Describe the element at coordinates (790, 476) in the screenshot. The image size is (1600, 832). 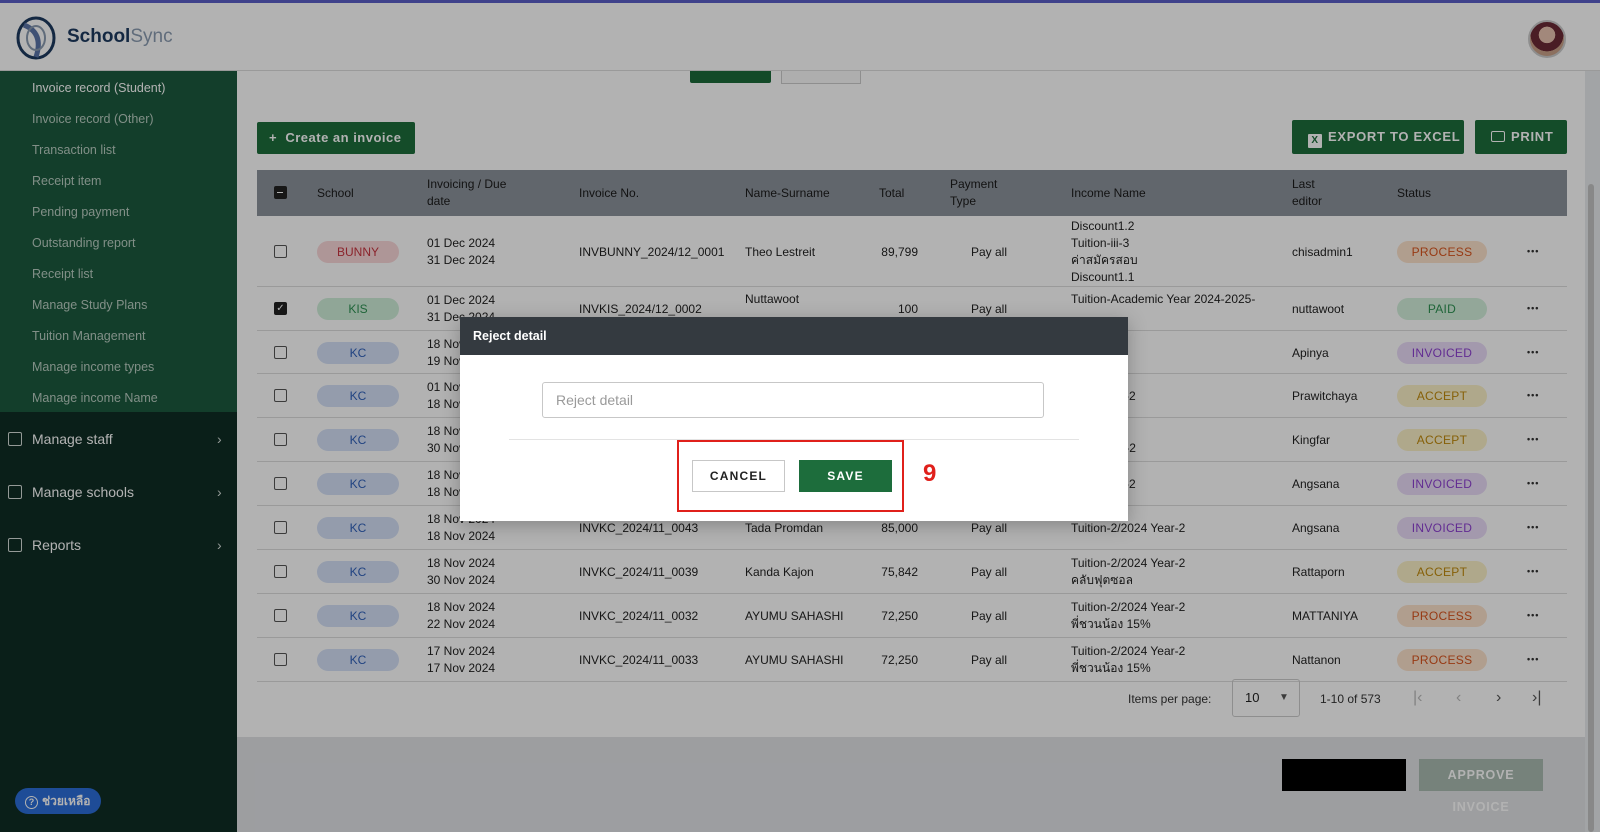
I see `highlight-box` at that location.